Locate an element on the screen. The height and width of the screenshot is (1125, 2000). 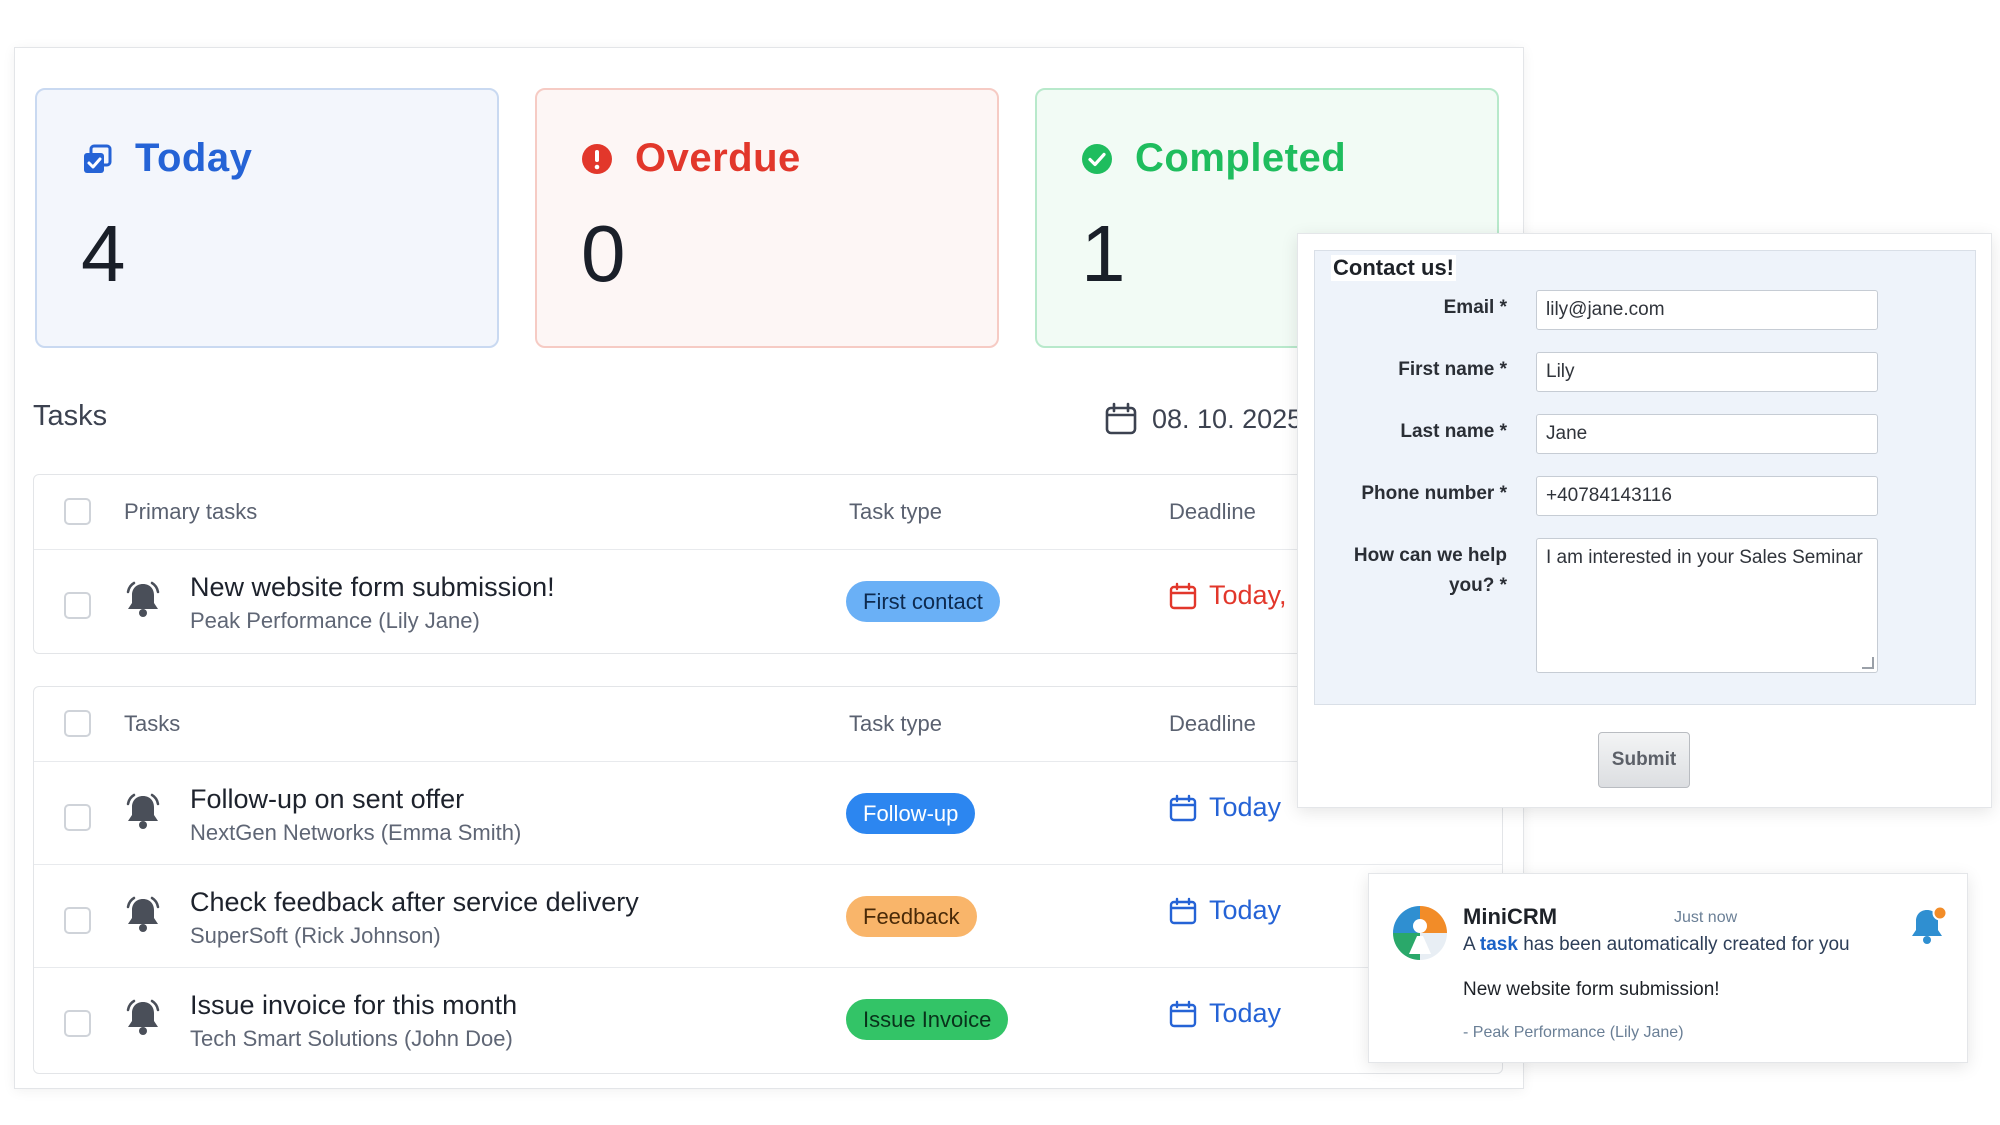
last-name-field: Jane is located at coordinates (1707, 434).